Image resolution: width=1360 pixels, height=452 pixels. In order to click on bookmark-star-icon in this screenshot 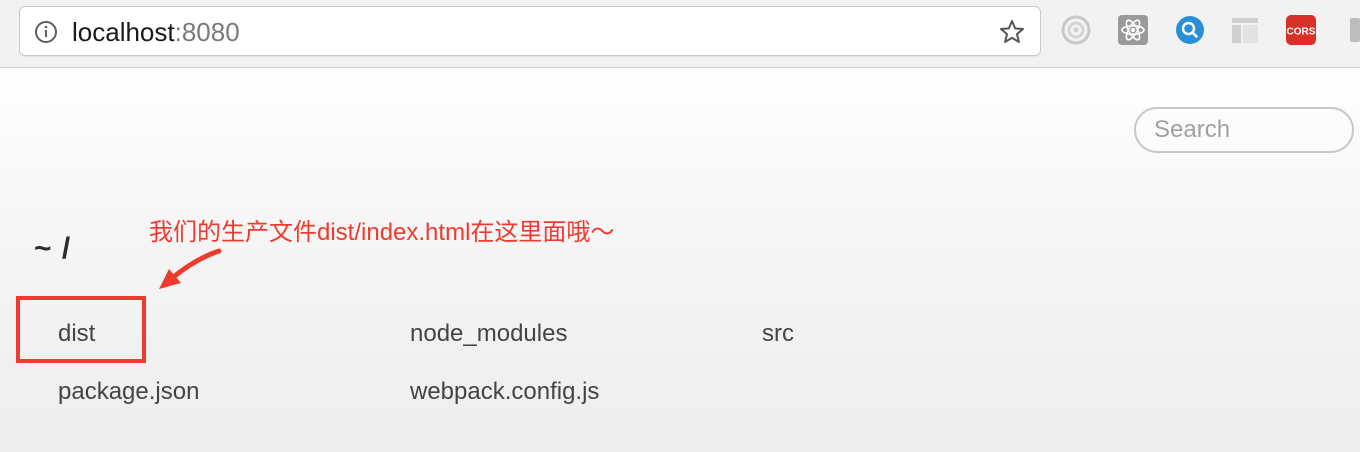, I will do `click(1012, 32)`.